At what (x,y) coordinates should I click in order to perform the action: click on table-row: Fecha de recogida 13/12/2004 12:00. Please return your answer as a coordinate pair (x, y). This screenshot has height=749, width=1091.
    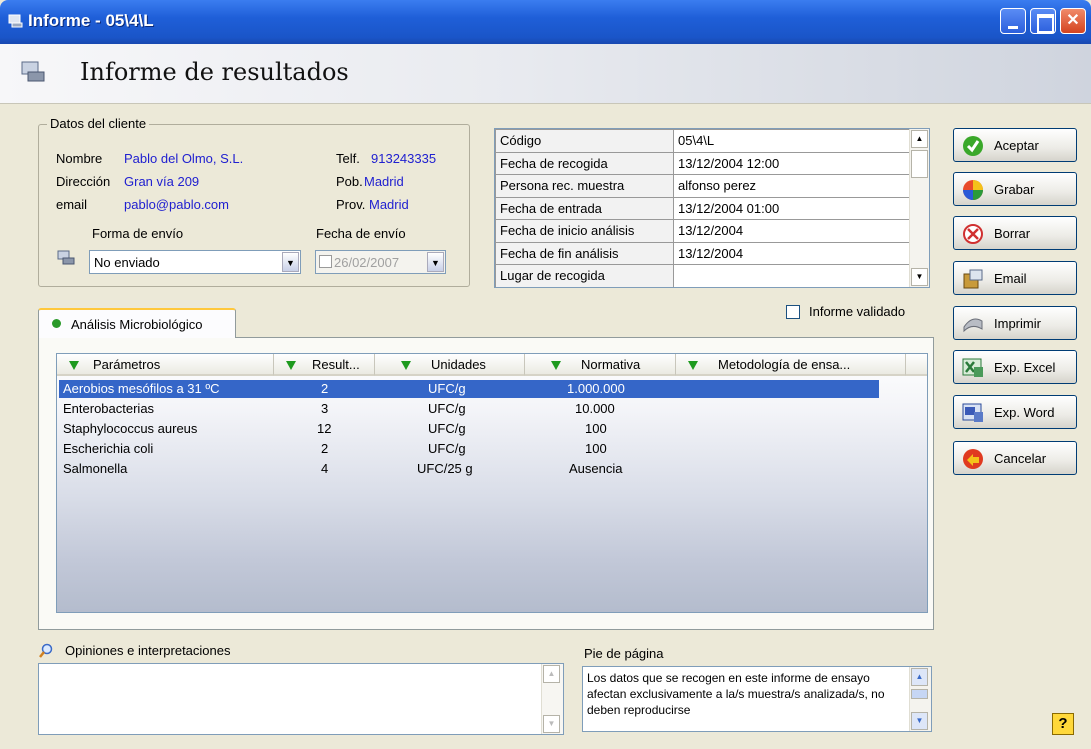
    Looking at the image, I should click on (702, 163).